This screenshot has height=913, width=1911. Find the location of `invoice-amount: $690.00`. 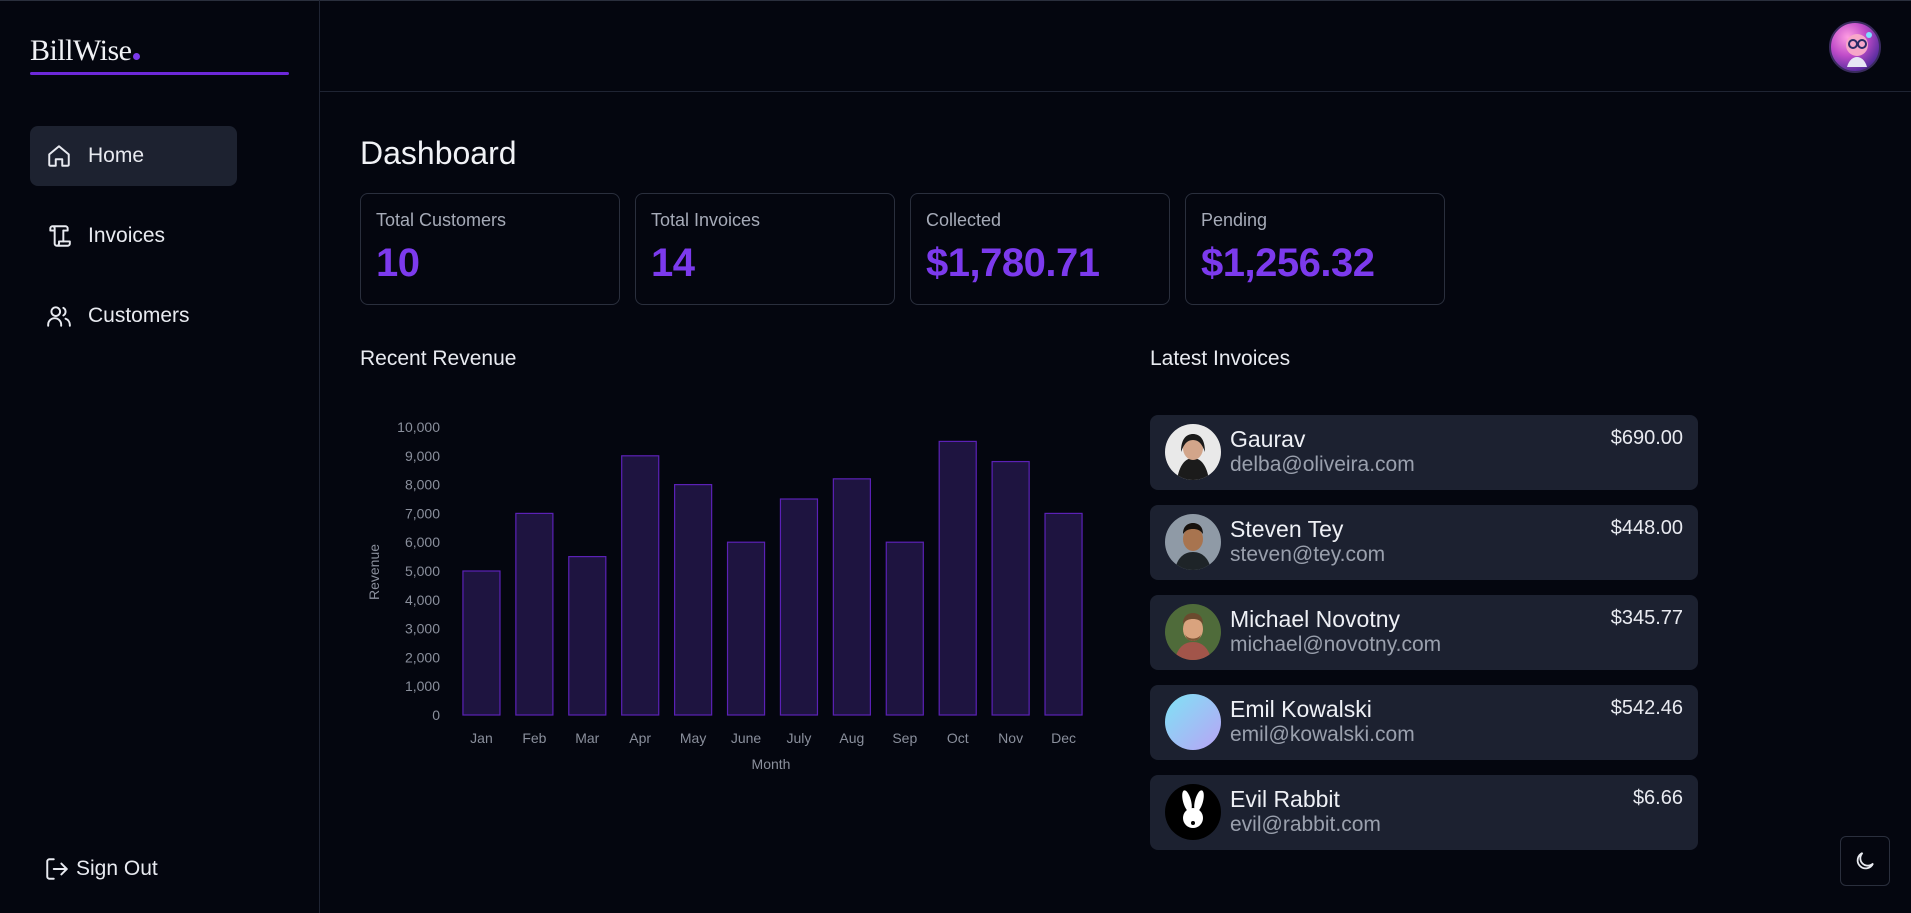

invoice-amount: $690.00 is located at coordinates (1646, 438).